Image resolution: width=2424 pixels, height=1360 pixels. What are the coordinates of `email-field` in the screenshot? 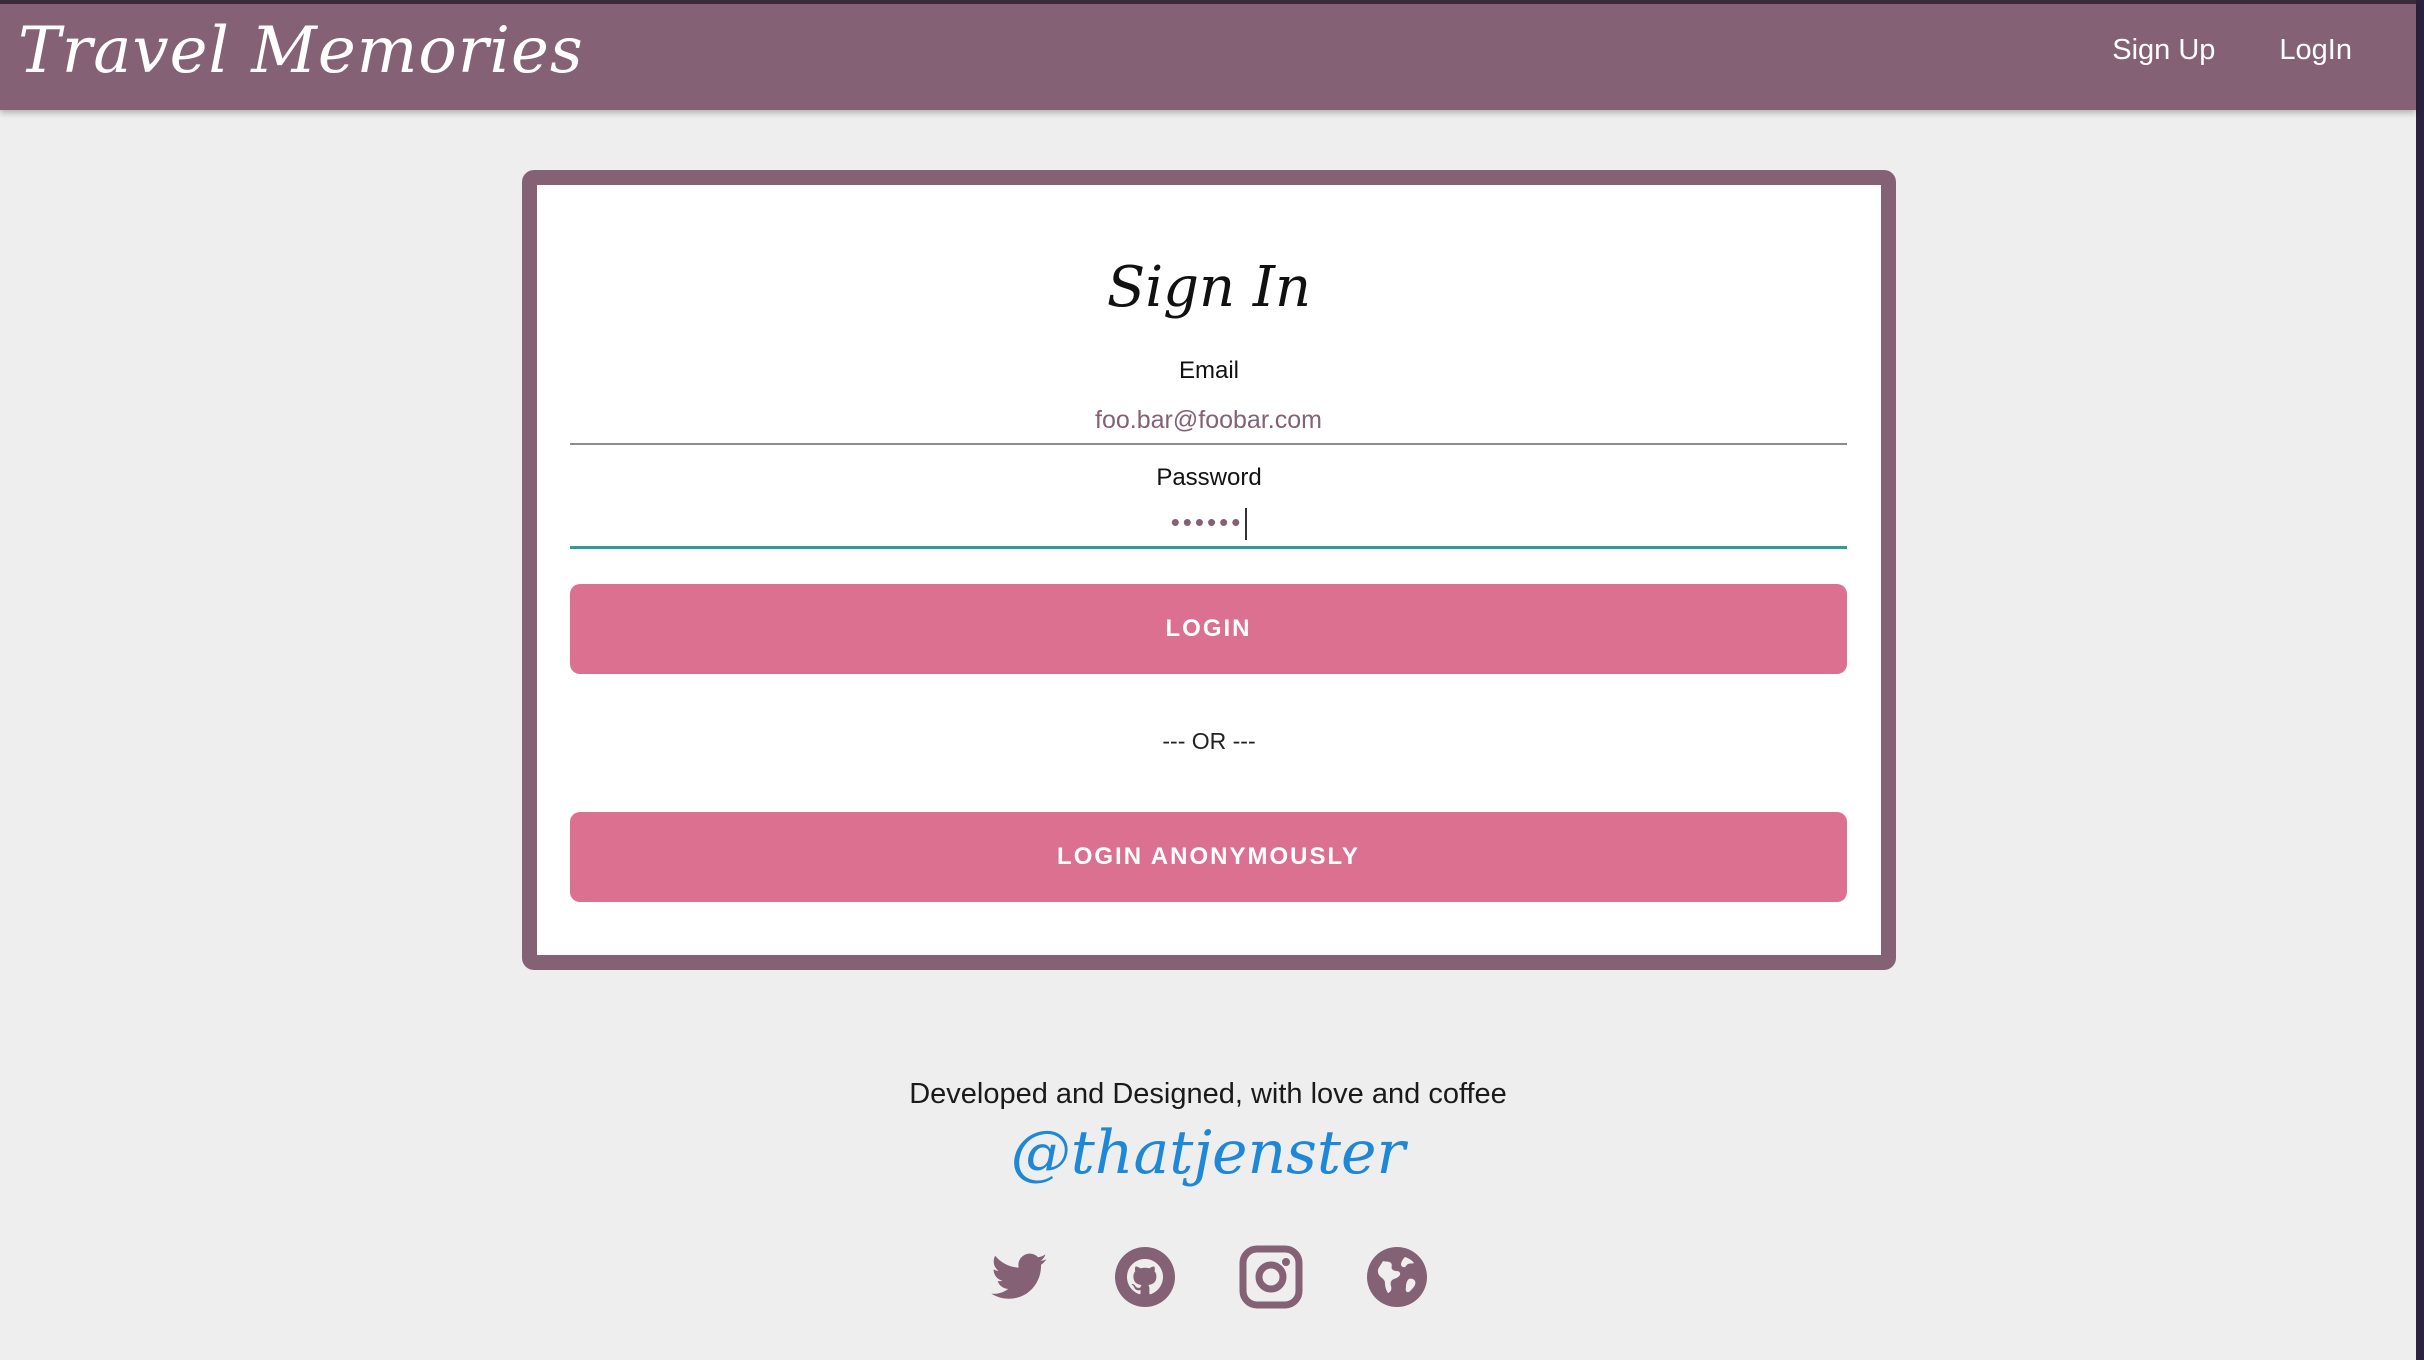 It's located at (1208, 421).